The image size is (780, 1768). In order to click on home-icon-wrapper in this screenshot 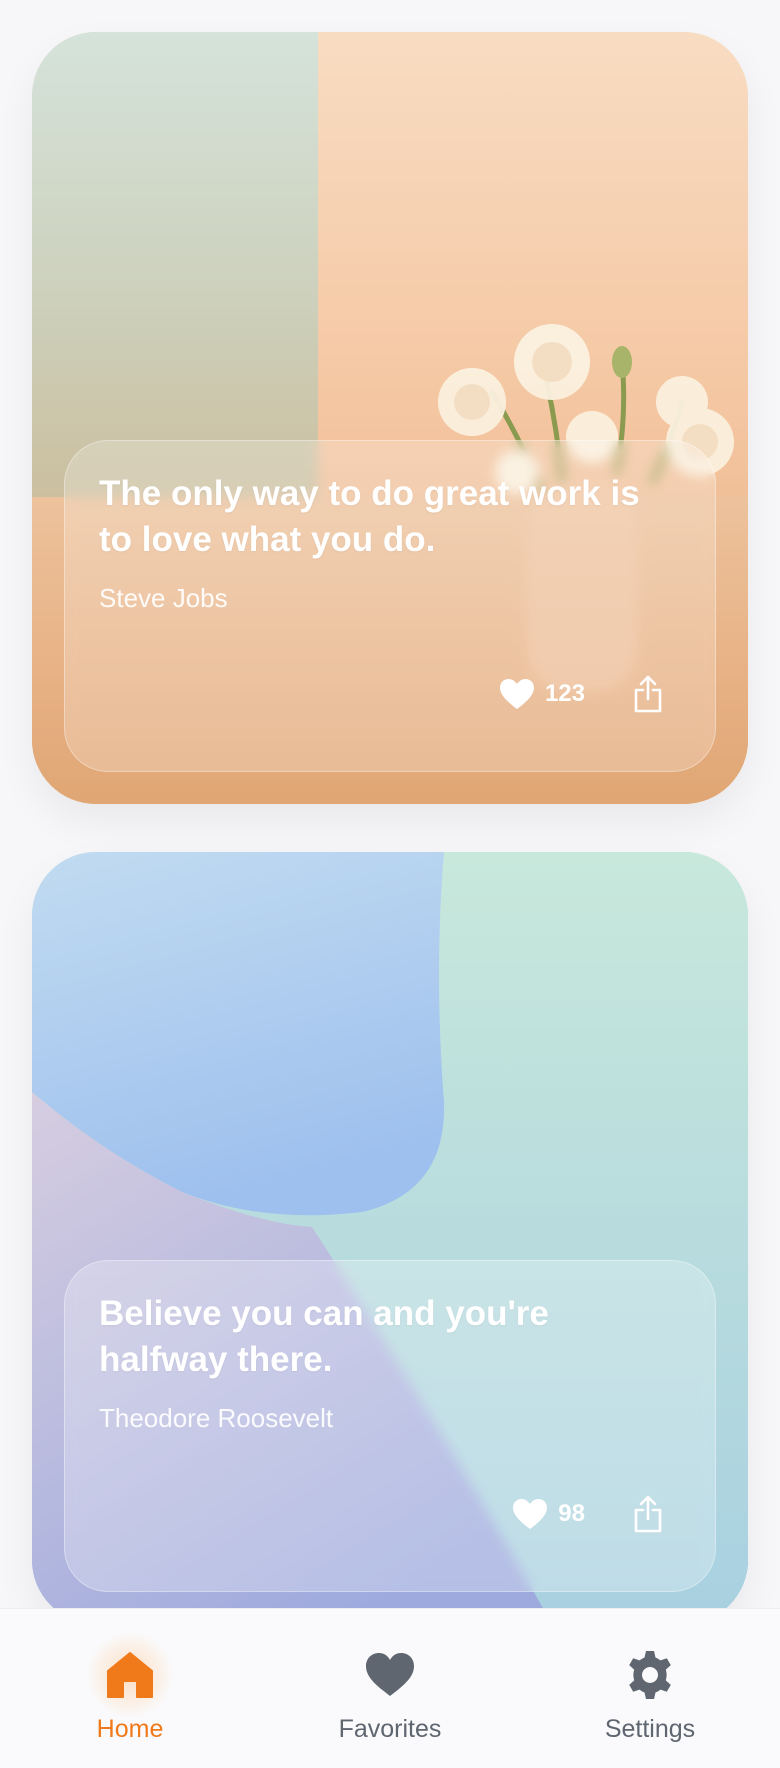, I will do `click(130, 1675)`.